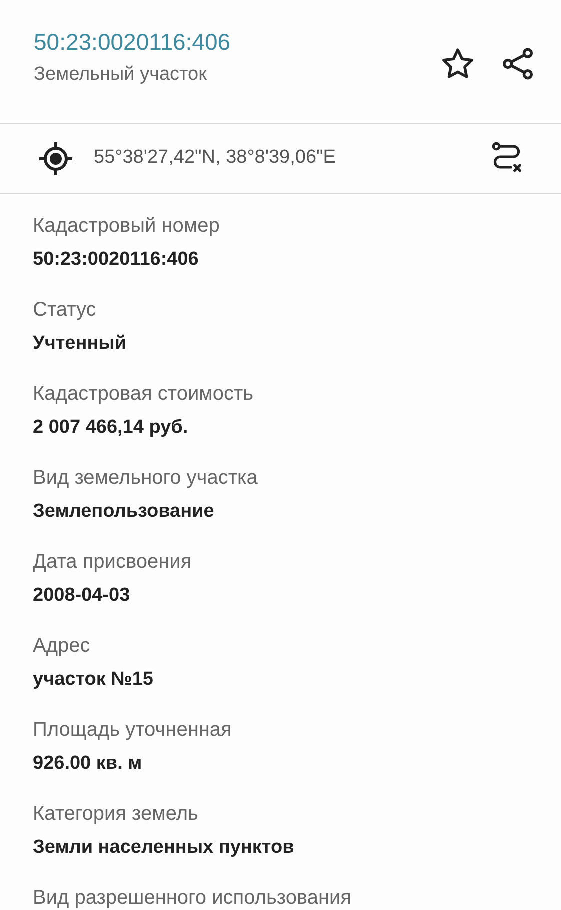 This screenshot has width=561, height=910. Describe the element at coordinates (123, 512) in the screenshot. I see `field-value: Землепользование` at that location.